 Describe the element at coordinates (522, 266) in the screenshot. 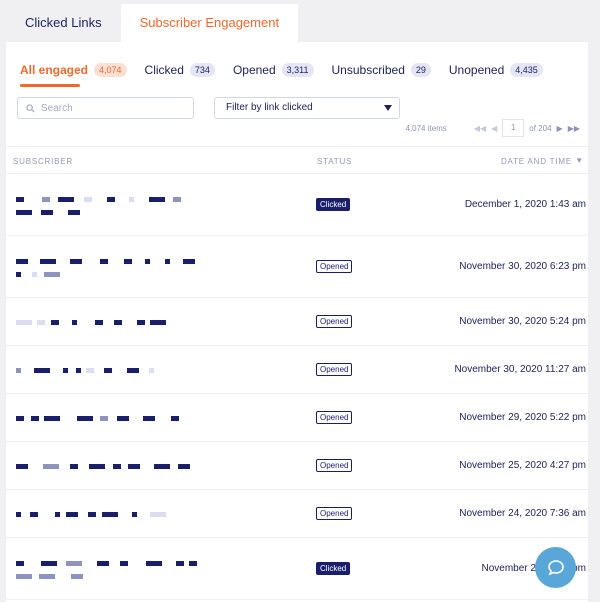

I see `date-time: November 30, 2020 6:23 pm` at that location.